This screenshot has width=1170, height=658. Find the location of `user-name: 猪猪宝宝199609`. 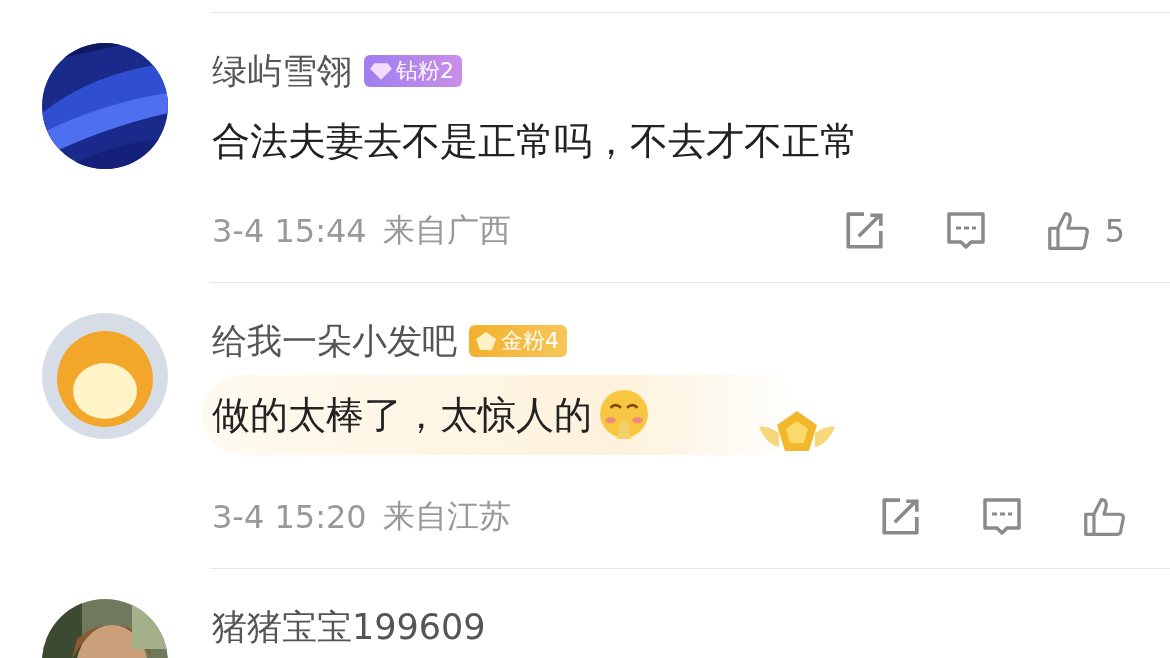

user-name: 猪猪宝宝199609 is located at coordinates (349, 627).